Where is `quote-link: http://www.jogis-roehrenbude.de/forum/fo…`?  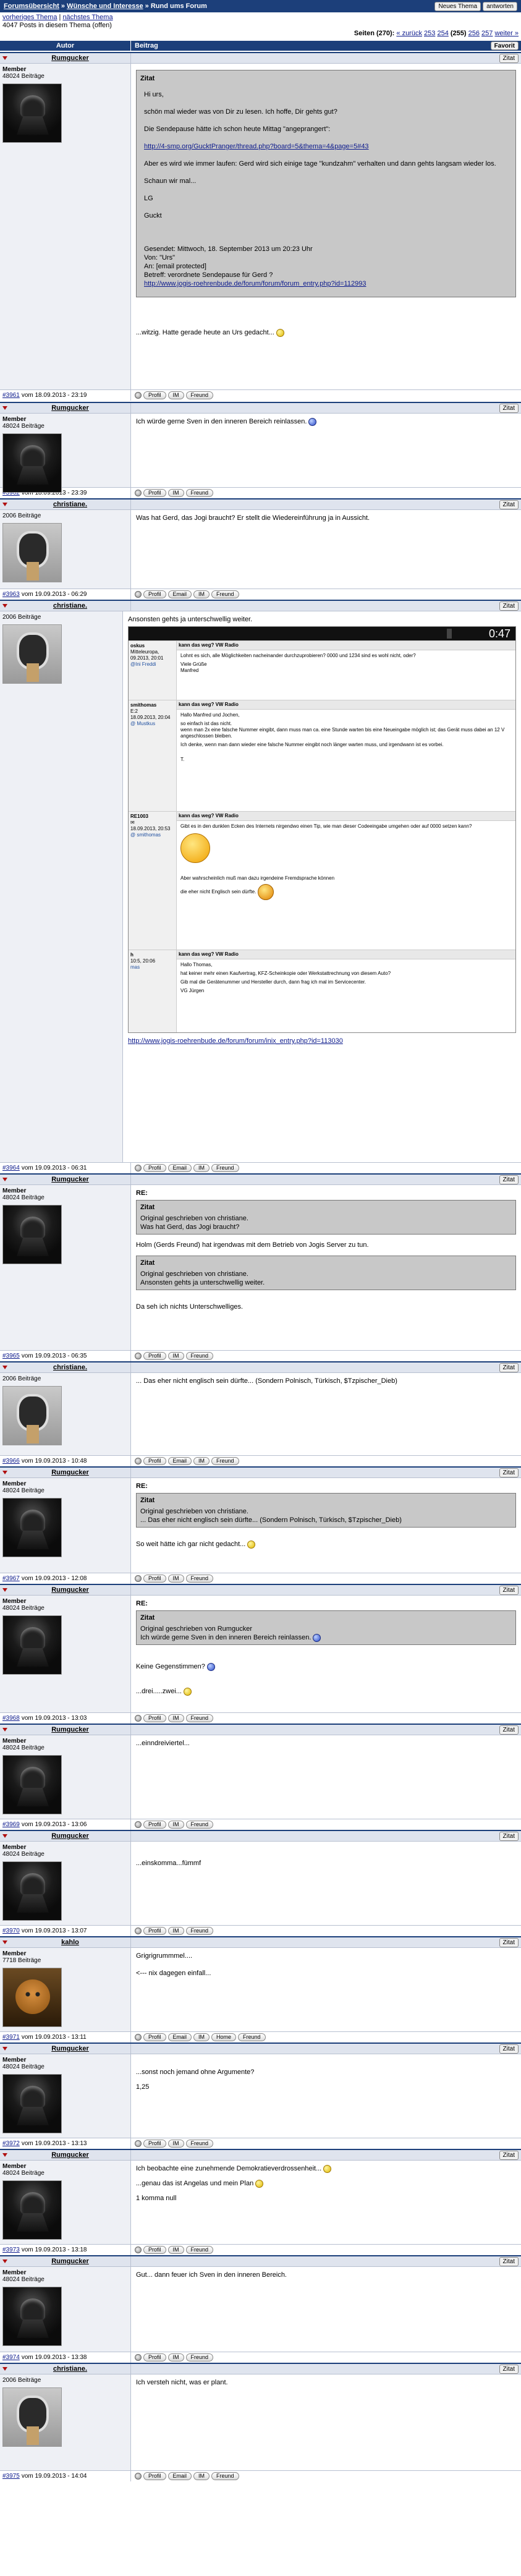 quote-link: http://www.jogis-roehrenbude.de/forum/fo… is located at coordinates (255, 283).